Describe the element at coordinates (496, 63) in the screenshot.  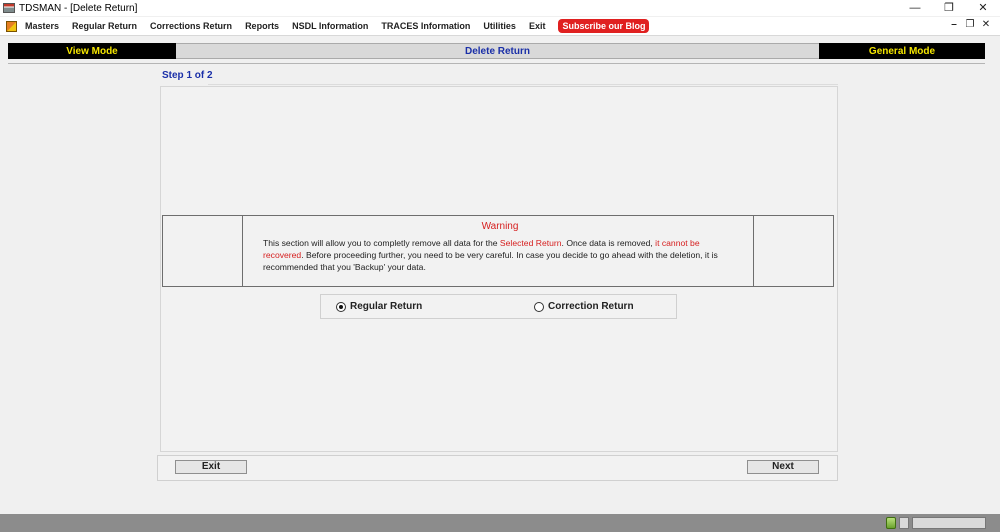
I see `header-divider` at that location.